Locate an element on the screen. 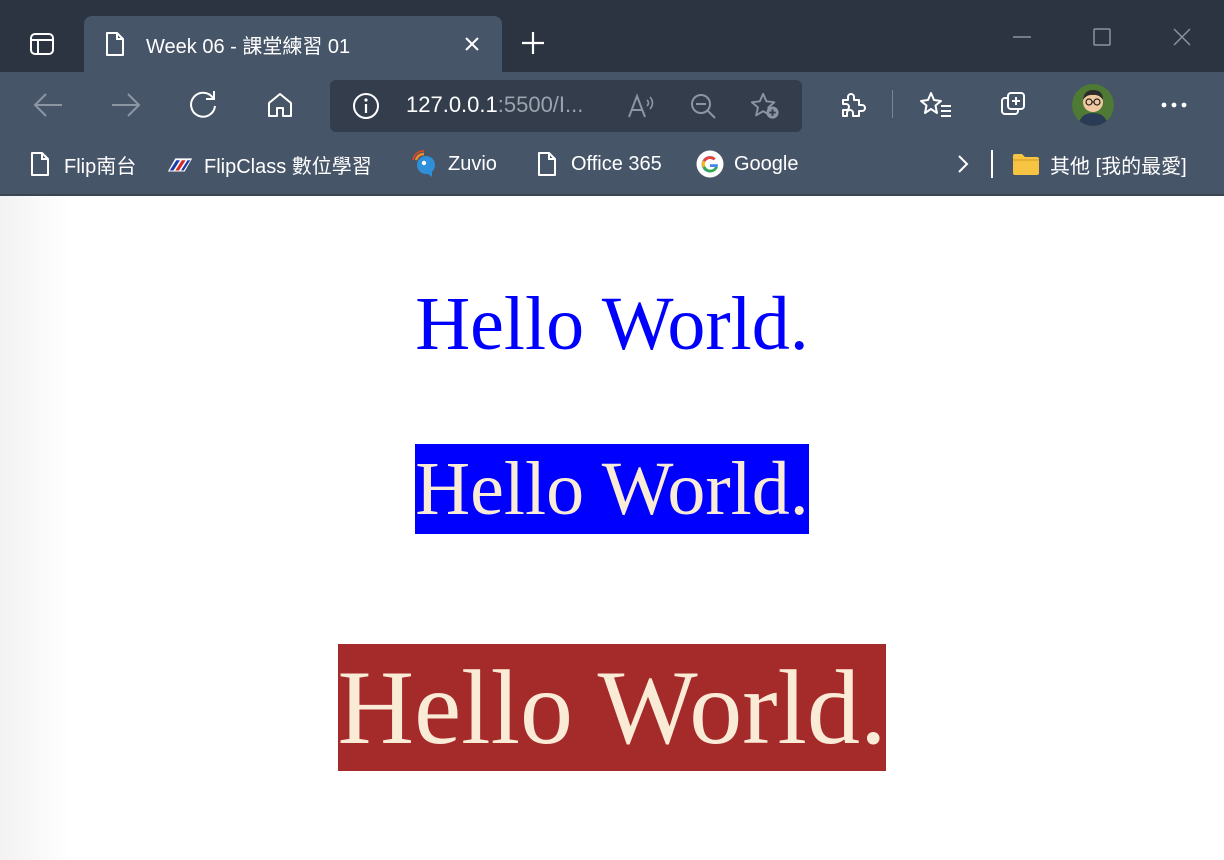 The image size is (1224, 860). heading-1: Hello World. is located at coordinates (612, 324).